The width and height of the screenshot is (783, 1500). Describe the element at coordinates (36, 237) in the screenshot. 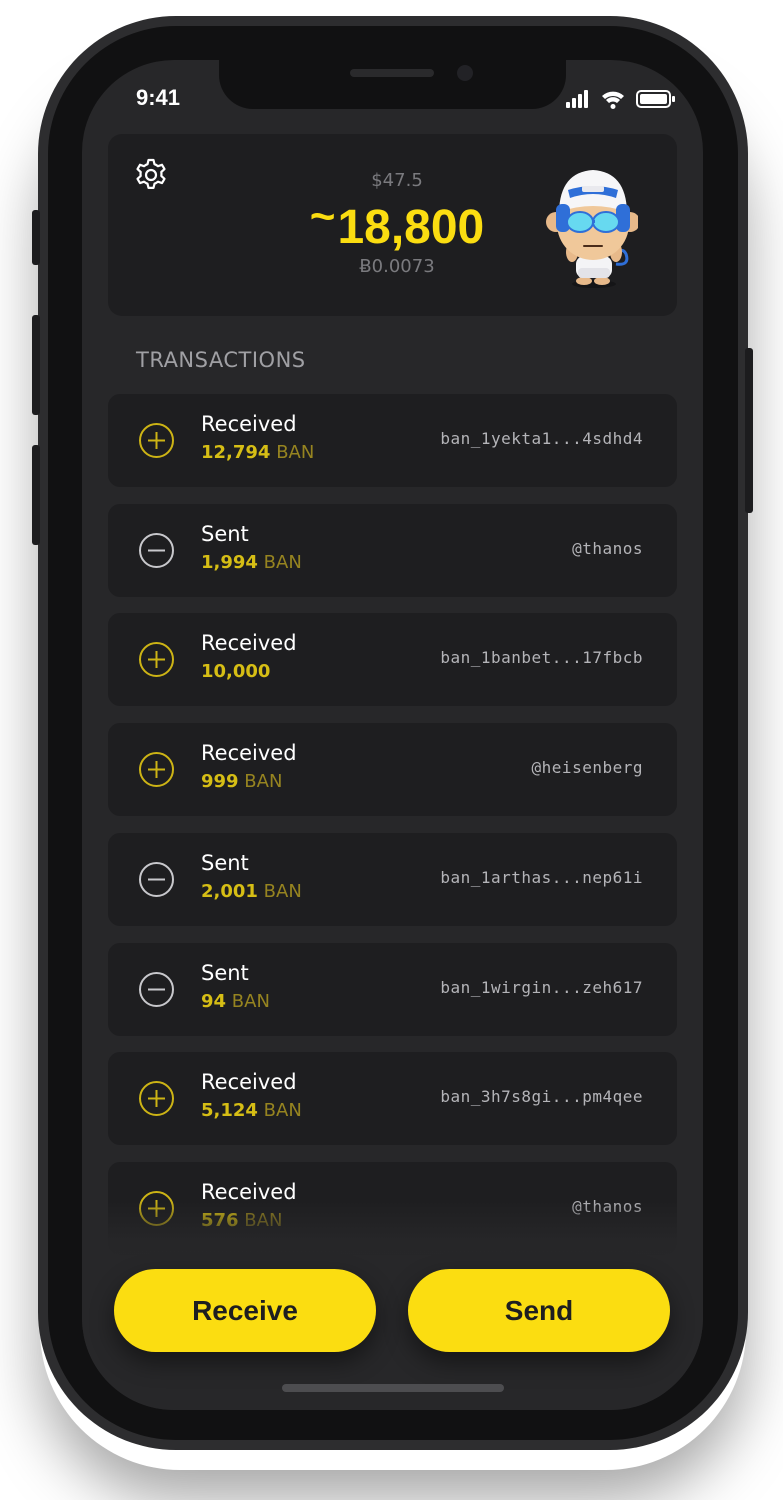

I see `silent-switch` at that location.